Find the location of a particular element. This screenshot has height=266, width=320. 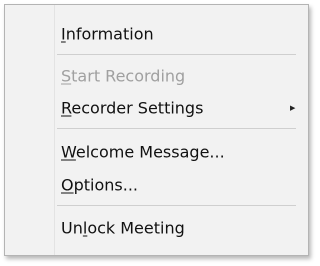

menu-item-unlock-meeting: Unlock Meeting is located at coordinates (156, 228).